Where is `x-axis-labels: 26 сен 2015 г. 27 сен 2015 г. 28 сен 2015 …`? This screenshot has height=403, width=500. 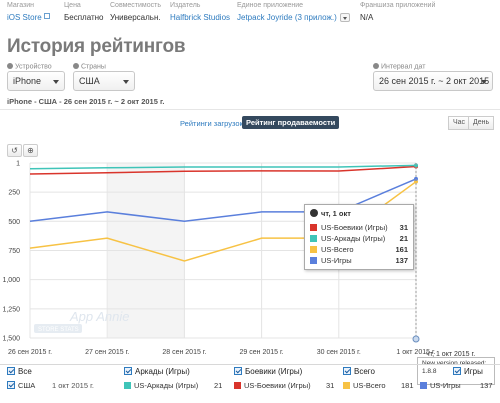 x-axis-labels: 26 сен 2015 г. 27 сен 2015 г. 28 сен 2015 … is located at coordinates (222, 352).